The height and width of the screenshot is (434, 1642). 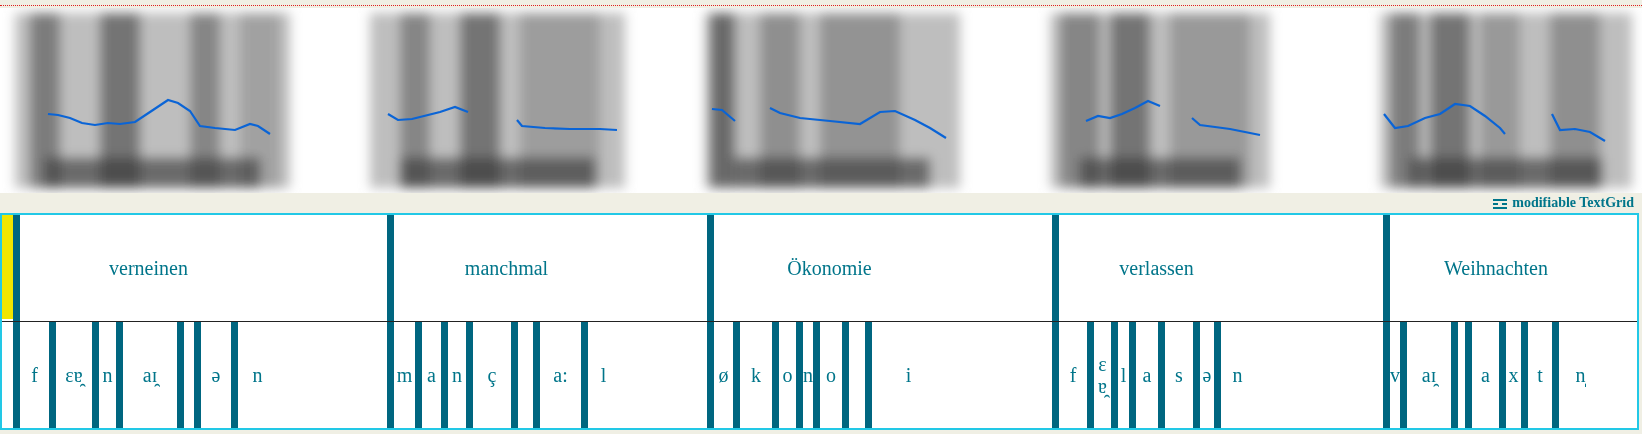 What do you see at coordinates (829, 268) in the screenshot?
I see `word-label: Ökonomie` at bounding box center [829, 268].